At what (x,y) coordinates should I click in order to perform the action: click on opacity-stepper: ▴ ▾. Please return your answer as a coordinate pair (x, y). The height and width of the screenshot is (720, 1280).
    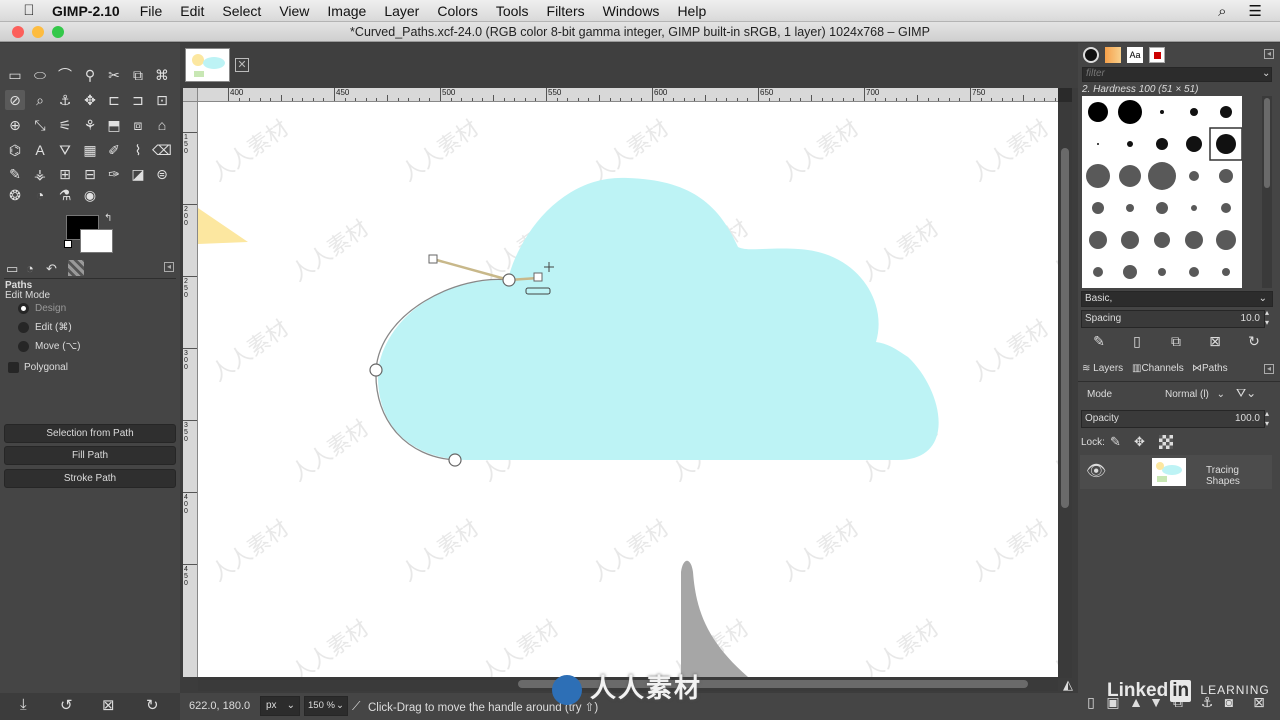
    Looking at the image, I should click on (1267, 419).